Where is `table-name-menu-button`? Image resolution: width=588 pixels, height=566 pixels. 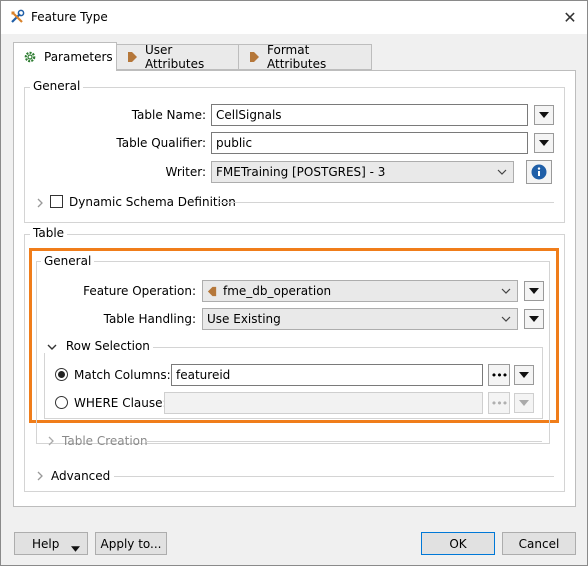 table-name-menu-button is located at coordinates (544, 115).